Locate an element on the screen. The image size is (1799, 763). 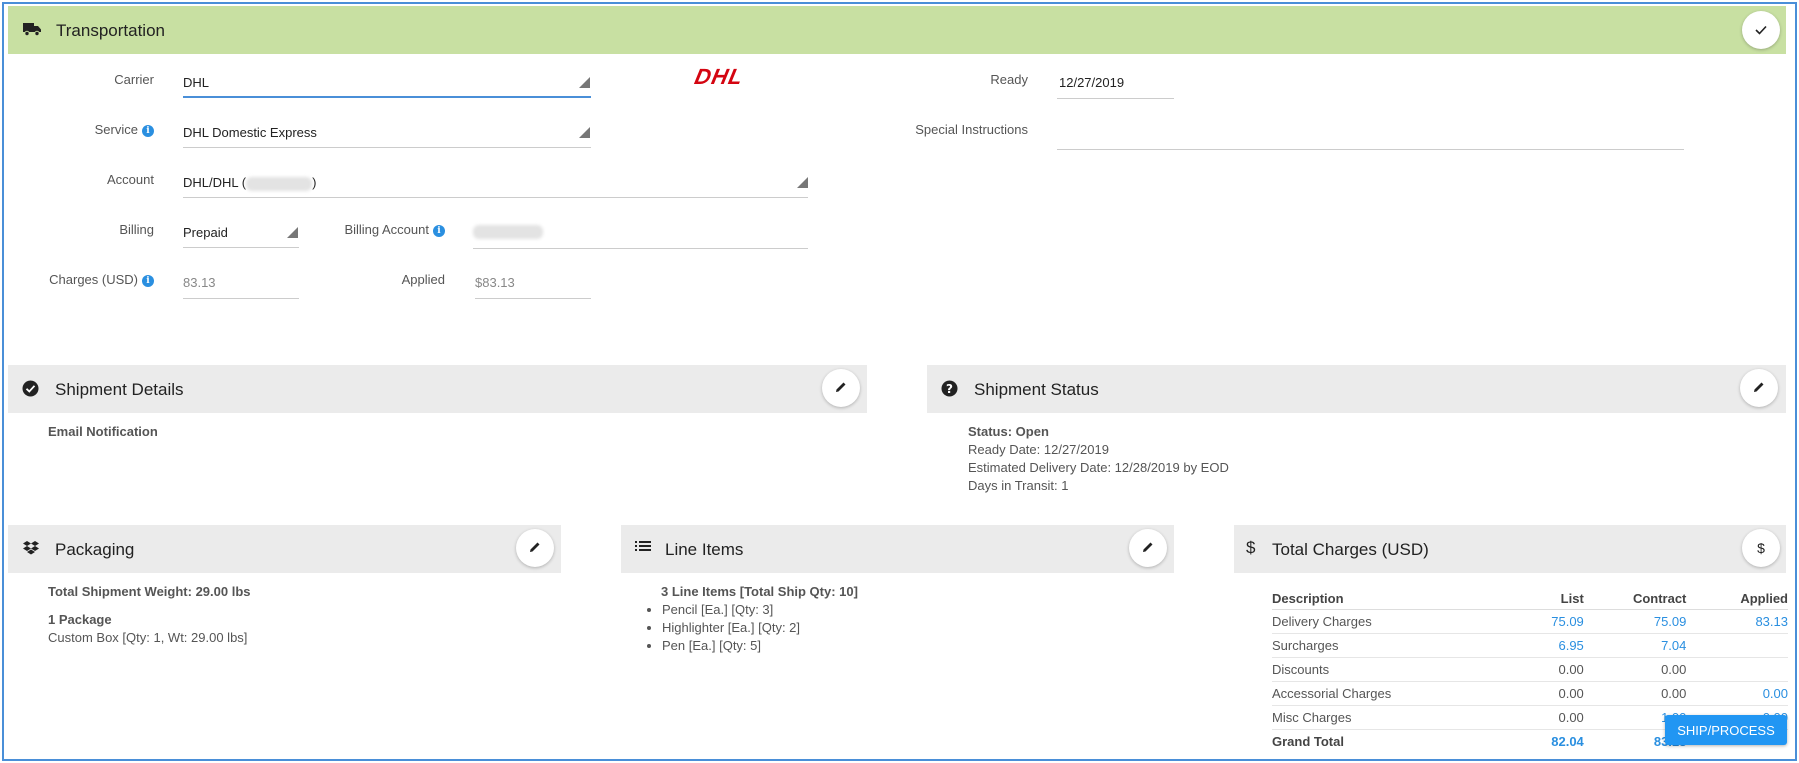
billing-account-input is located at coordinates (508, 231).